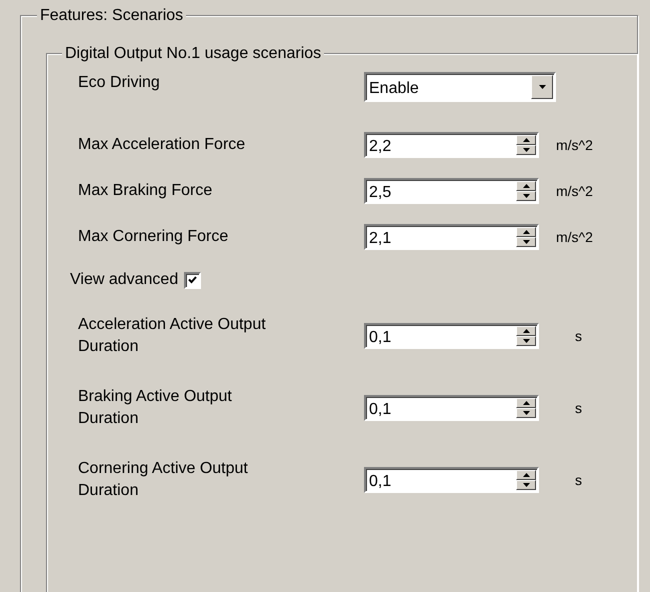 This screenshot has width=650, height=592. Describe the element at coordinates (451, 145) in the screenshot. I see `spin-field: 2,2` at that location.